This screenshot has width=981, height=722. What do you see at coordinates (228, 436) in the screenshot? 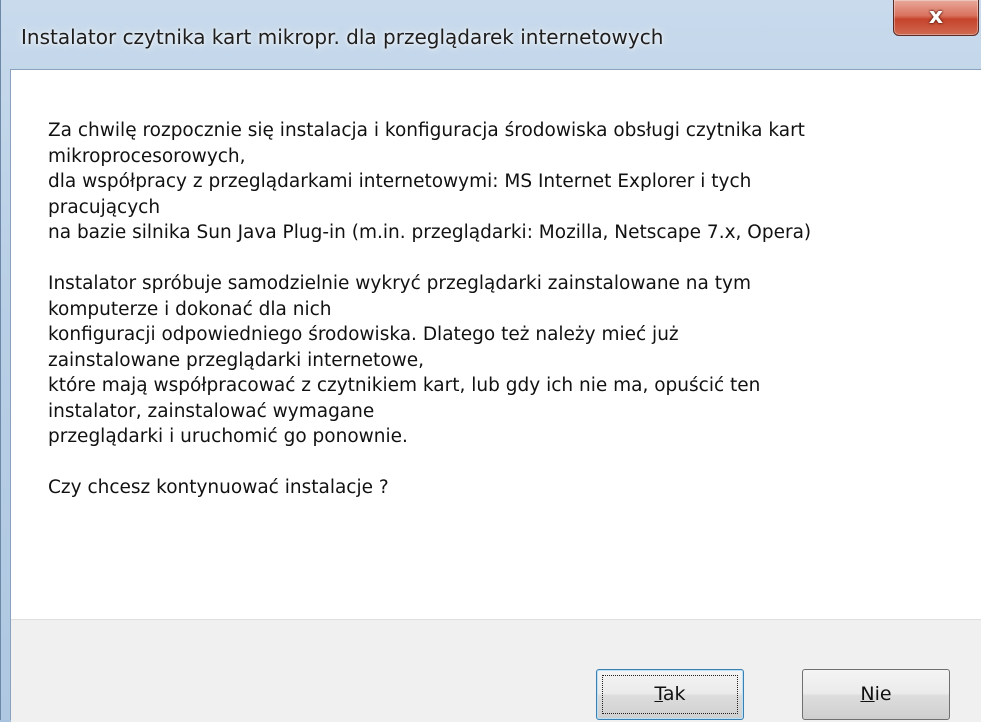
I see `message-line: przeglądarki i uruchomić go ponownie.` at bounding box center [228, 436].